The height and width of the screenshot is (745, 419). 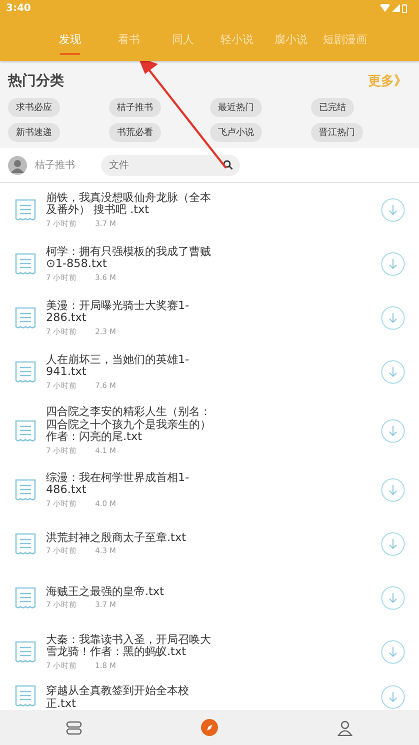 What do you see at coordinates (228, 165) in the screenshot?
I see `search-icon` at bounding box center [228, 165].